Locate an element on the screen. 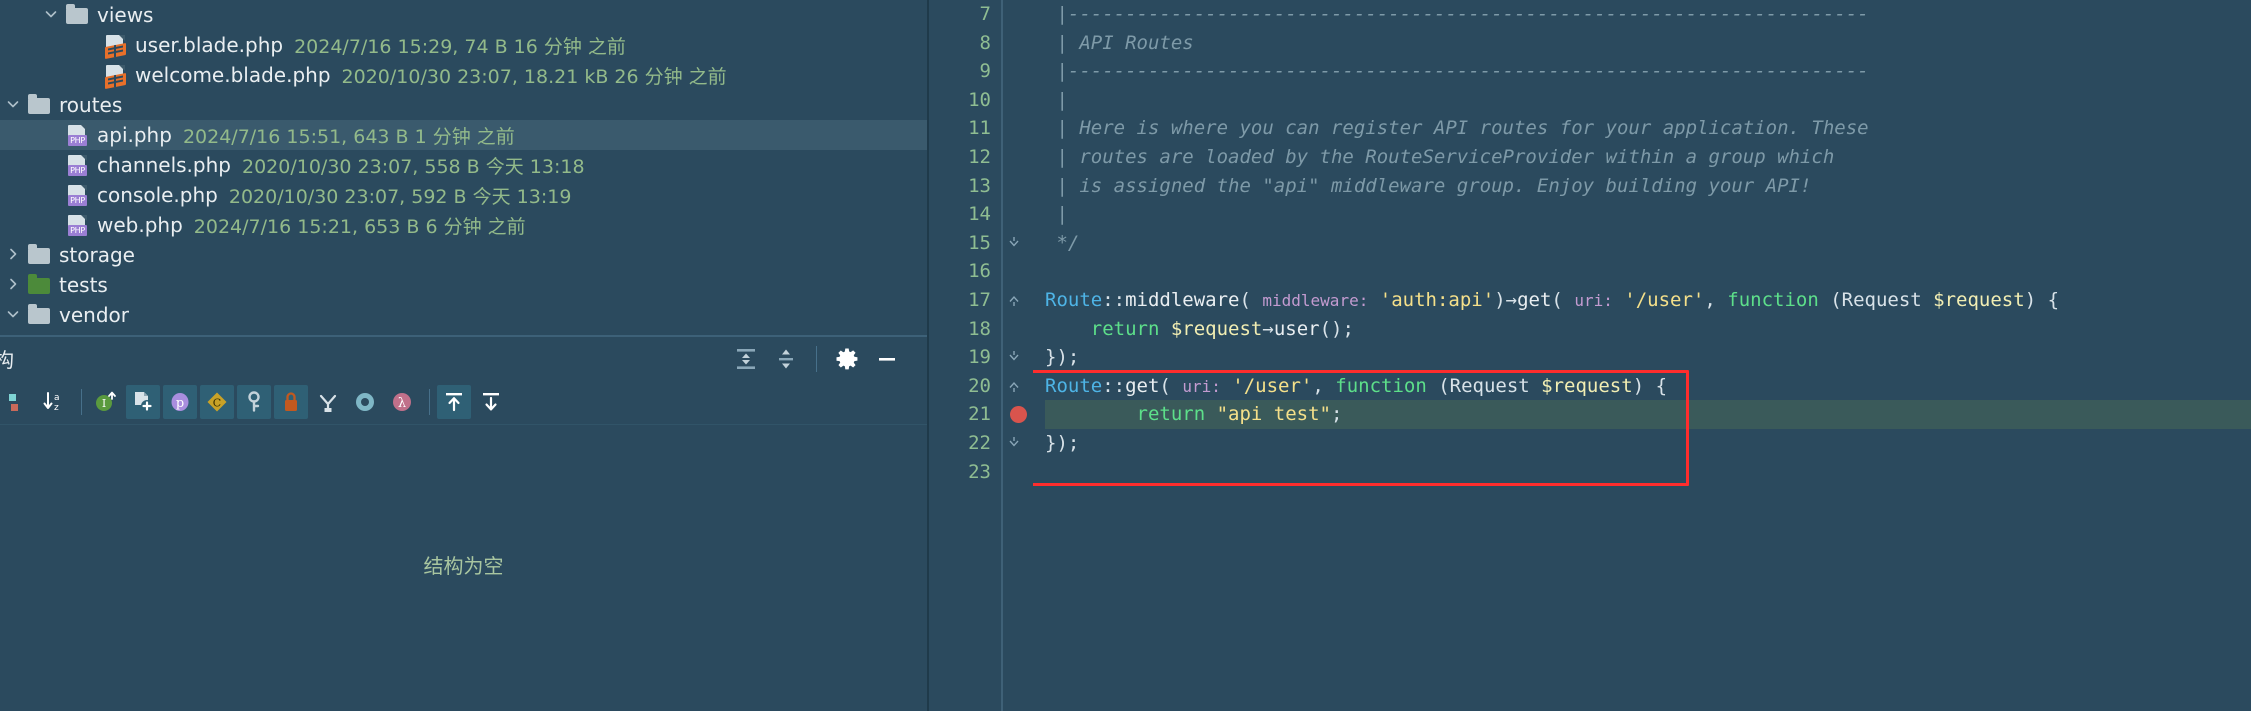 The height and width of the screenshot is (711, 2251). tree-row: views is located at coordinates (463, 15).